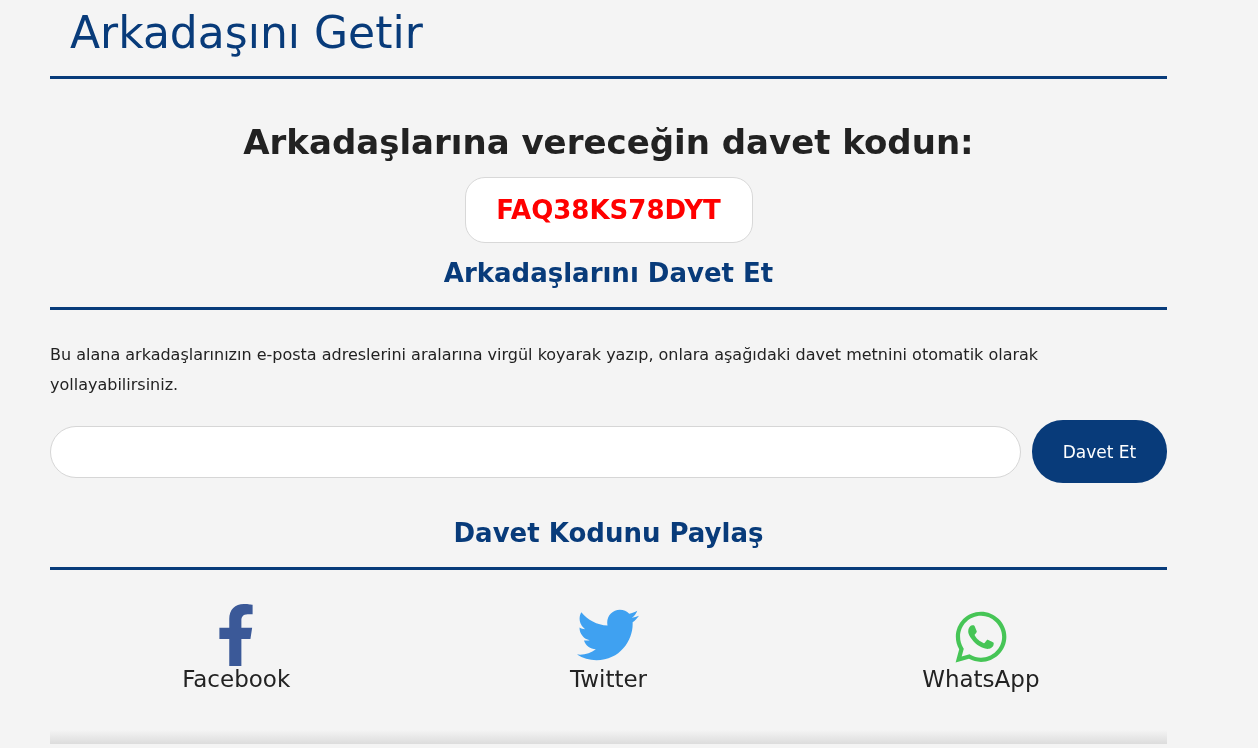  I want to click on page-title: Arkadaşını Getir, so click(247, 33).